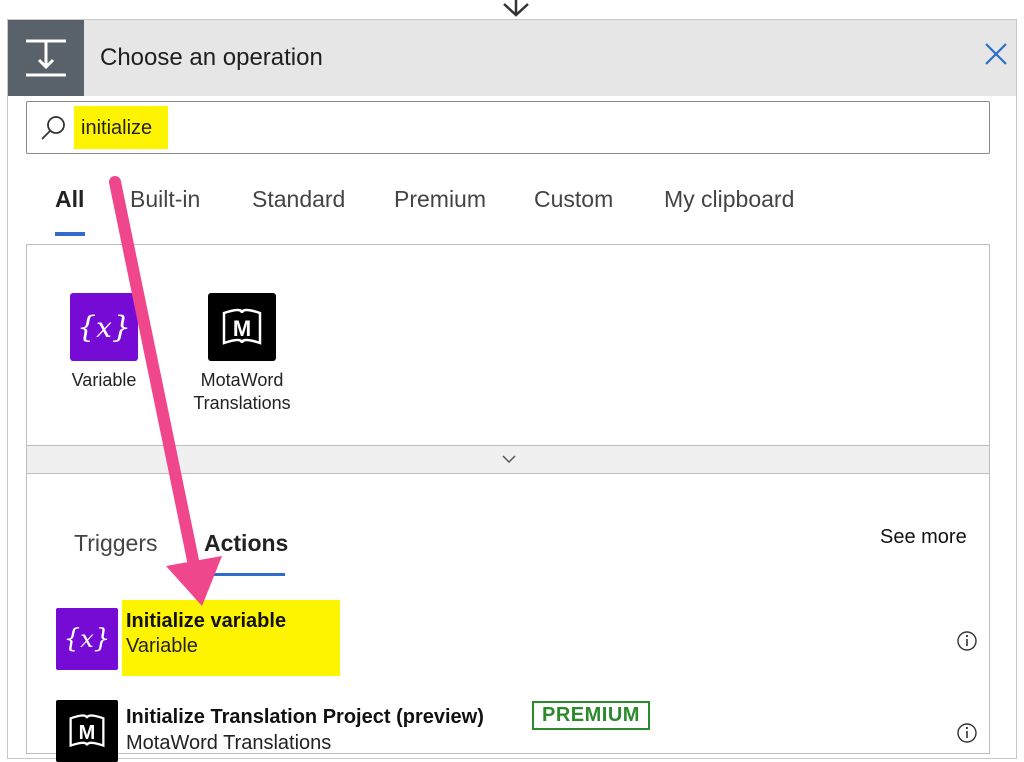 This screenshot has height=762, width=1024. What do you see at coordinates (242, 380) in the screenshot?
I see `connector-label-line1: MotaWord` at bounding box center [242, 380].